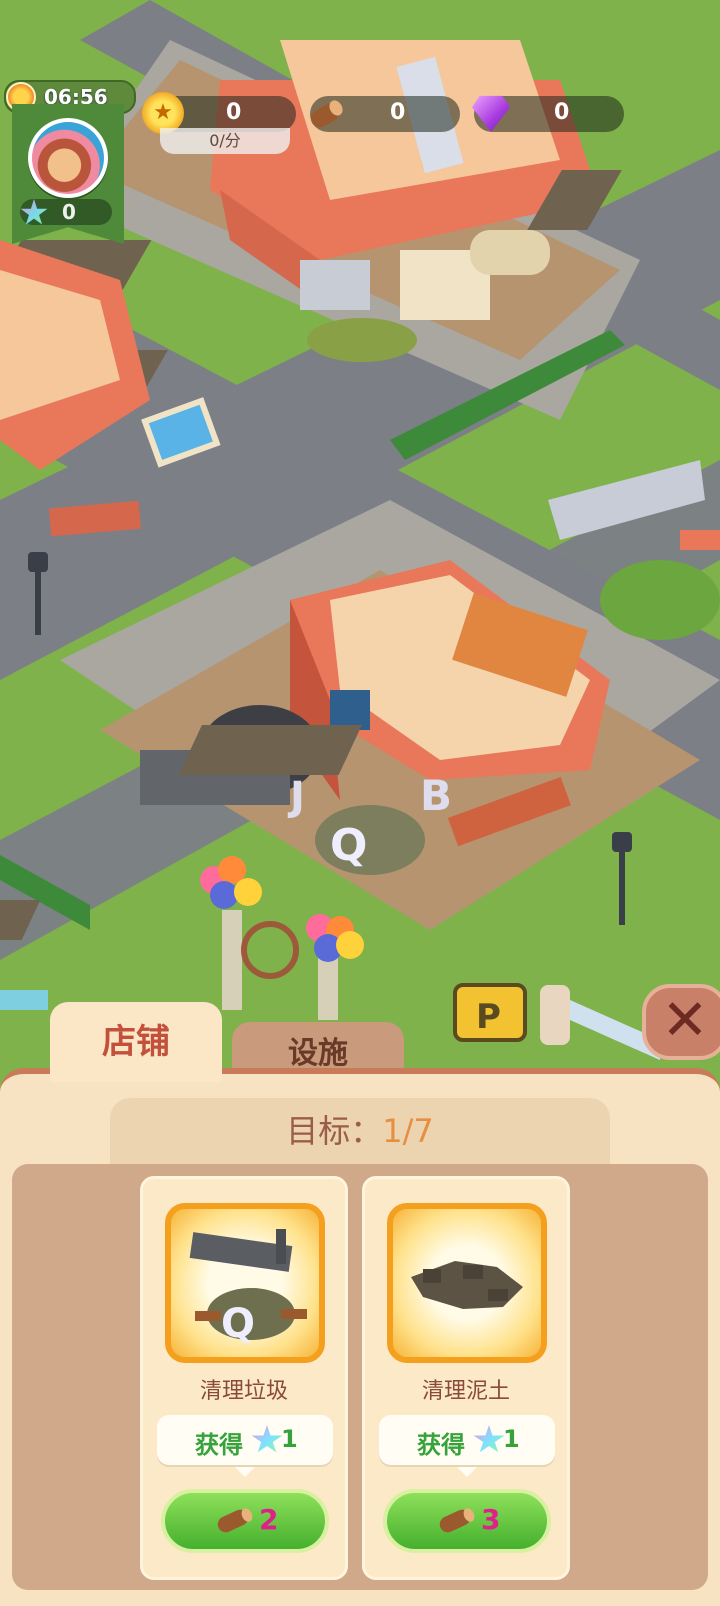  I want to click on task-icon-frame, so click(467, 1283).